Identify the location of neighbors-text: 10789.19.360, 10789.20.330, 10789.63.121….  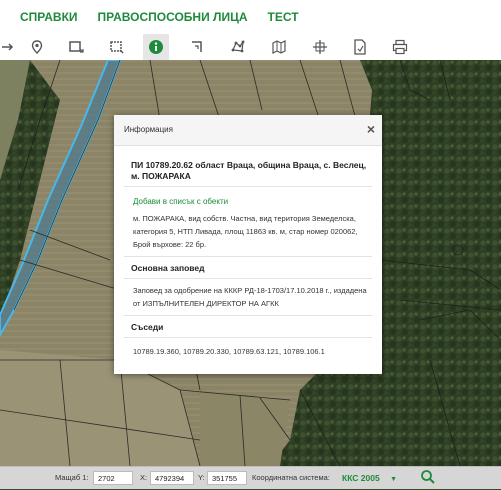
(229, 351).